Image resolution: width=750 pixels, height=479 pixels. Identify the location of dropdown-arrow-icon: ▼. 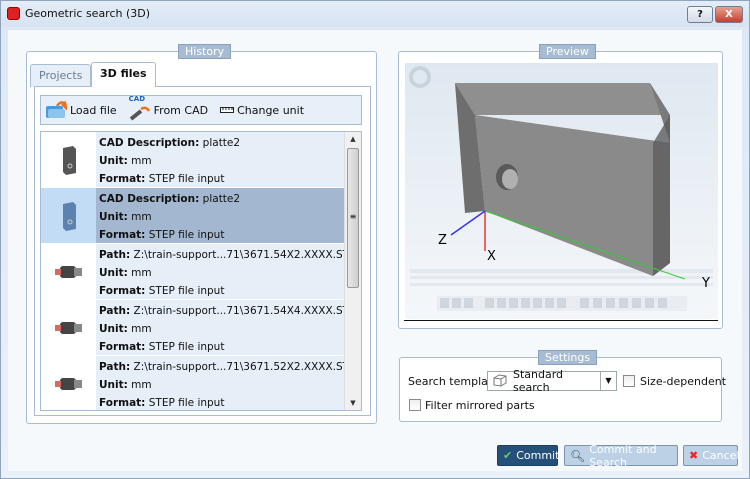
(608, 381).